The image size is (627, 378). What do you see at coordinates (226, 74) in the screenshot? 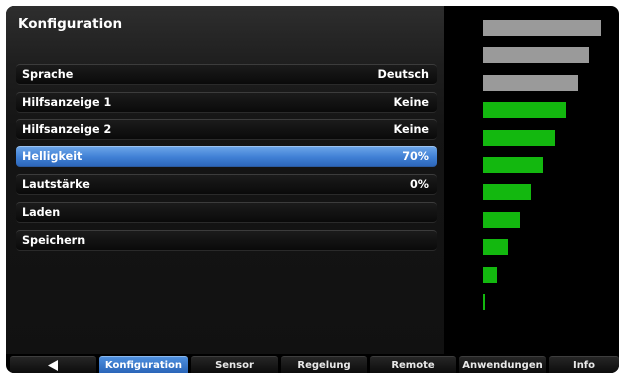
I see `menu-item-sprache: Sprache Deutsch` at bounding box center [226, 74].